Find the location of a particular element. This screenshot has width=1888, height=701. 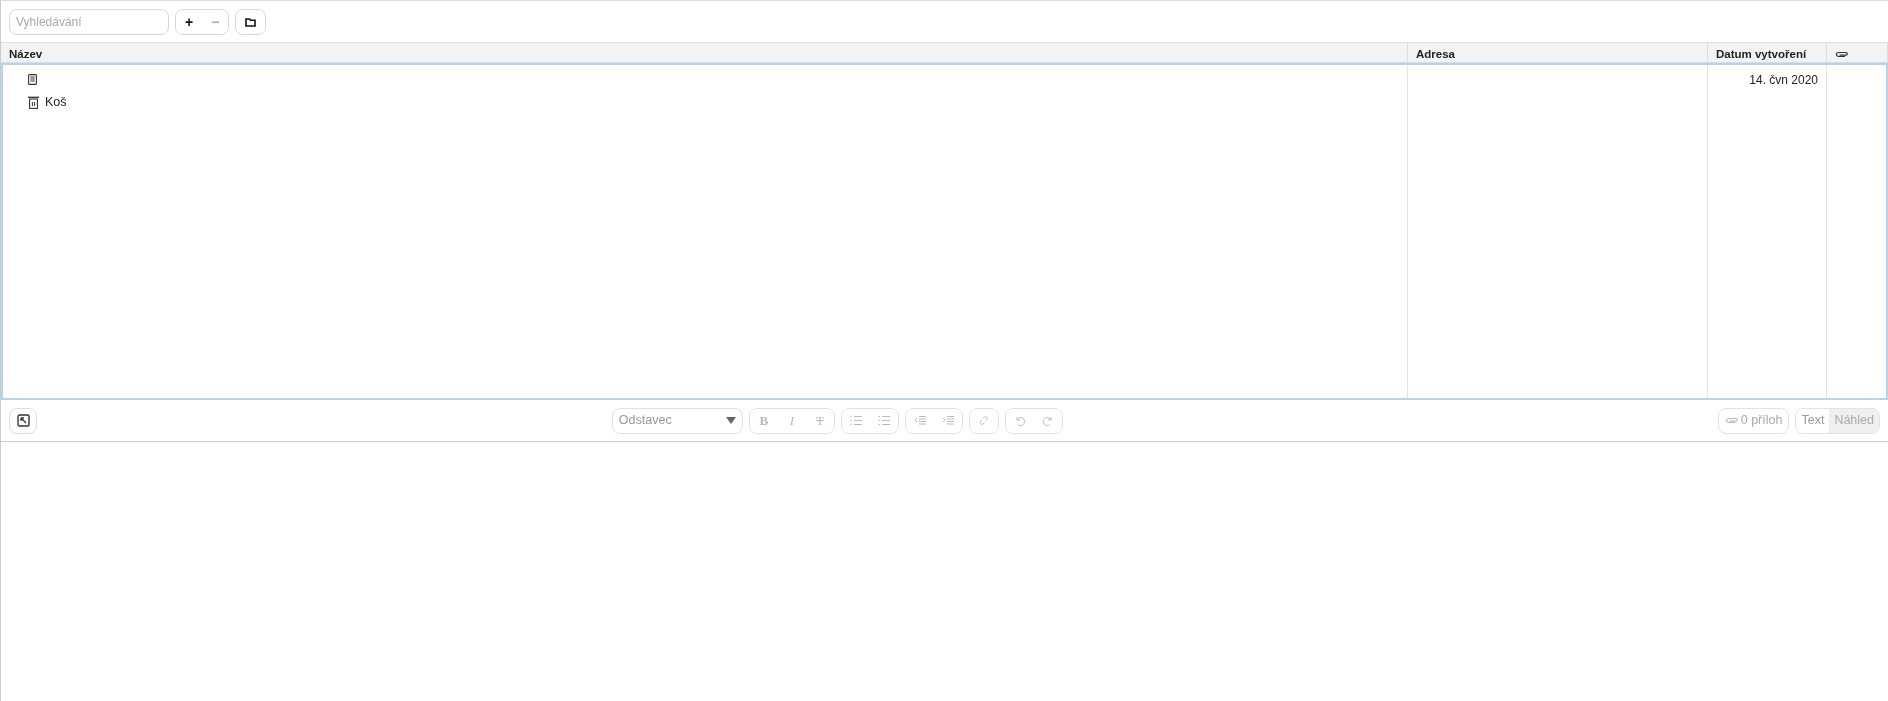

trash-icon is located at coordinates (33, 102).